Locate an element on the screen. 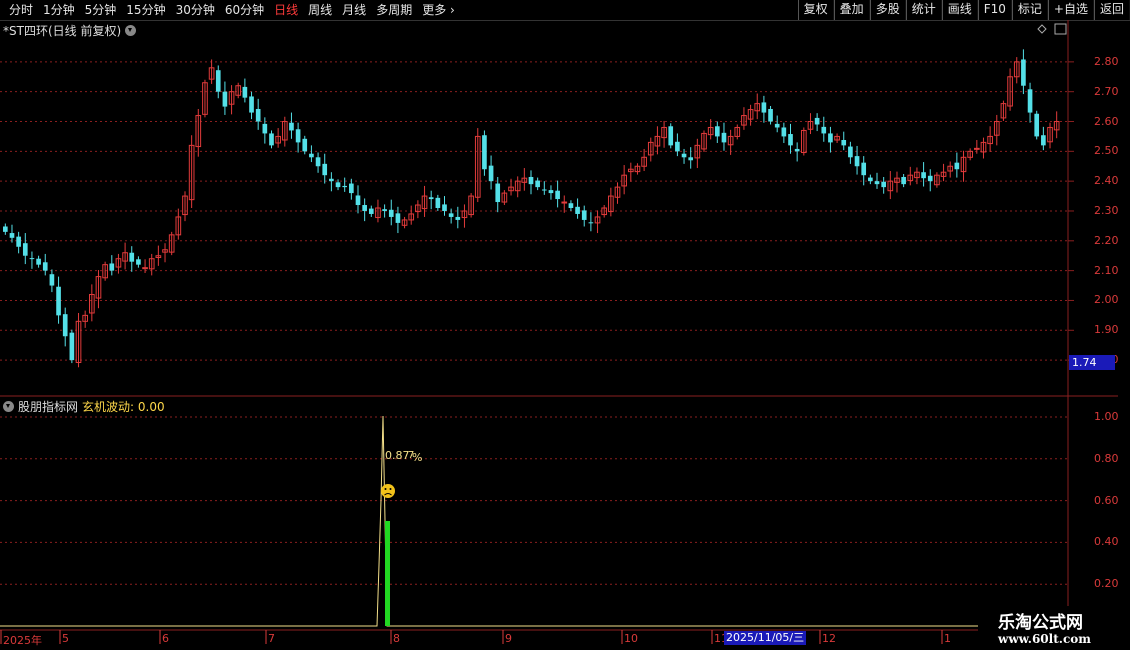 Image resolution: width=1130 pixels, height=650 pixels. indicator-title-bar: 股朋指标网 玄机波动: 0.00 is located at coordinates (84, 406).